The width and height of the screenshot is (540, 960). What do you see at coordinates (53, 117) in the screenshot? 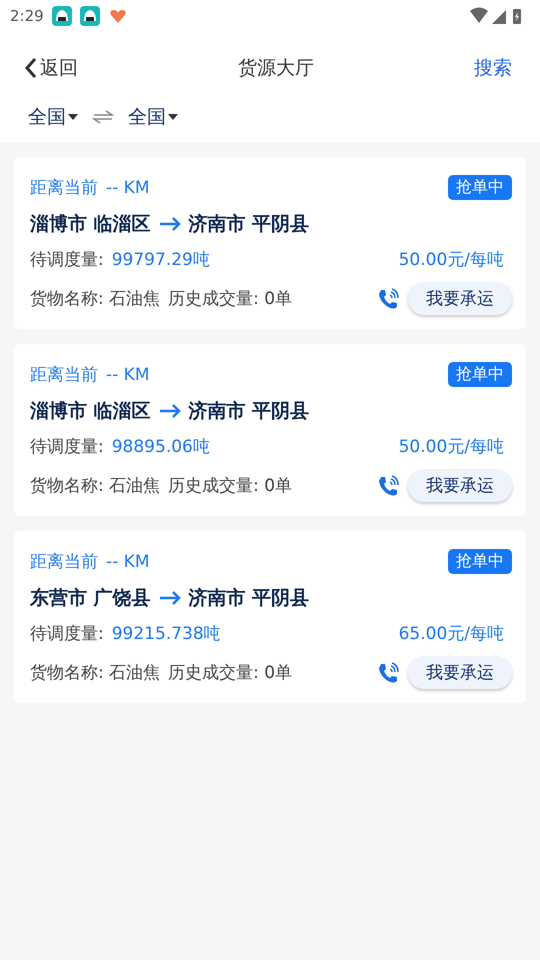
I see `origin-dropdown: 全国` at bounding box center [53, 117].